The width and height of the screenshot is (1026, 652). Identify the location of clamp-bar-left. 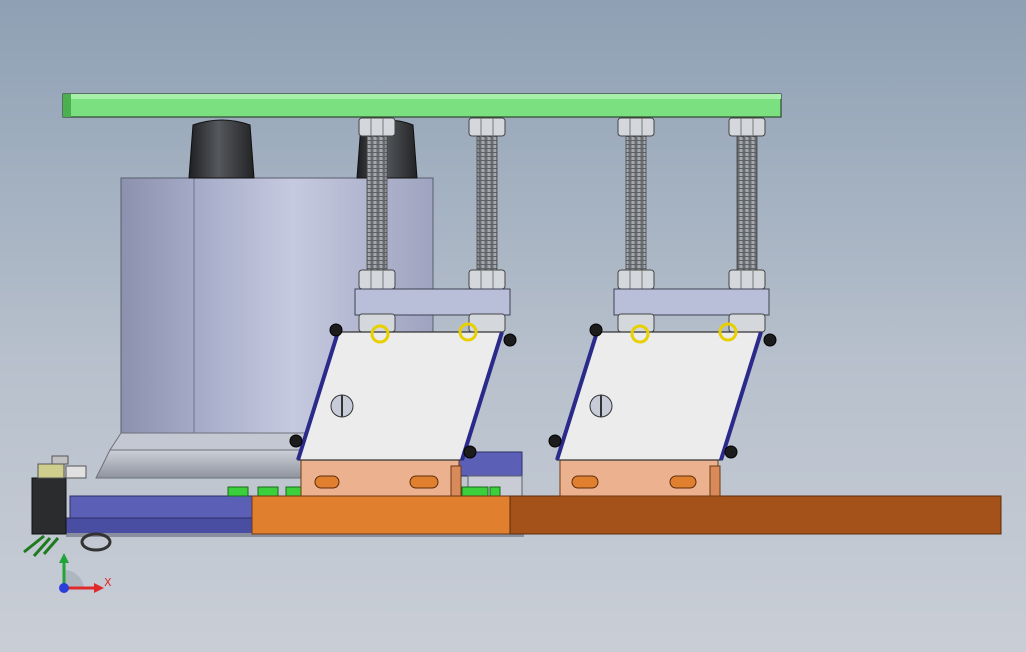
(432, 302).